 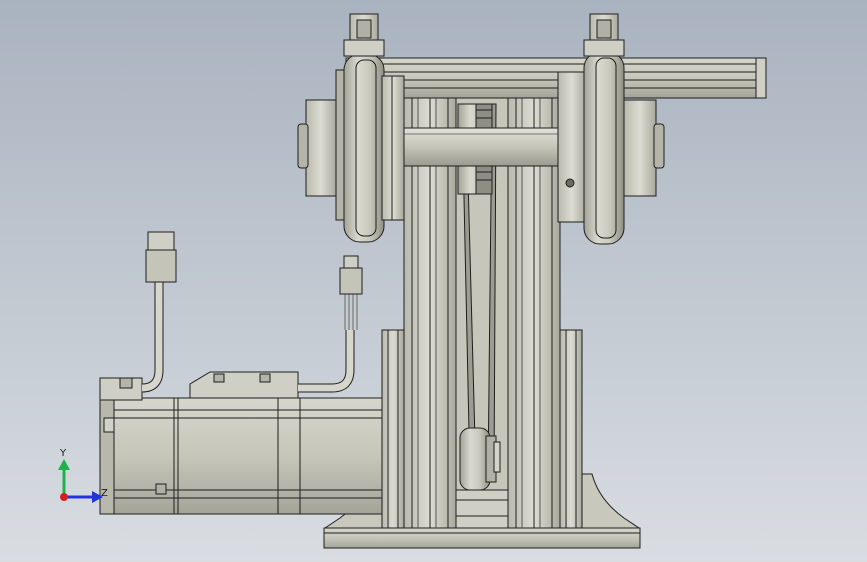 I want to click on triad-origin, so click(x=64, y=497).